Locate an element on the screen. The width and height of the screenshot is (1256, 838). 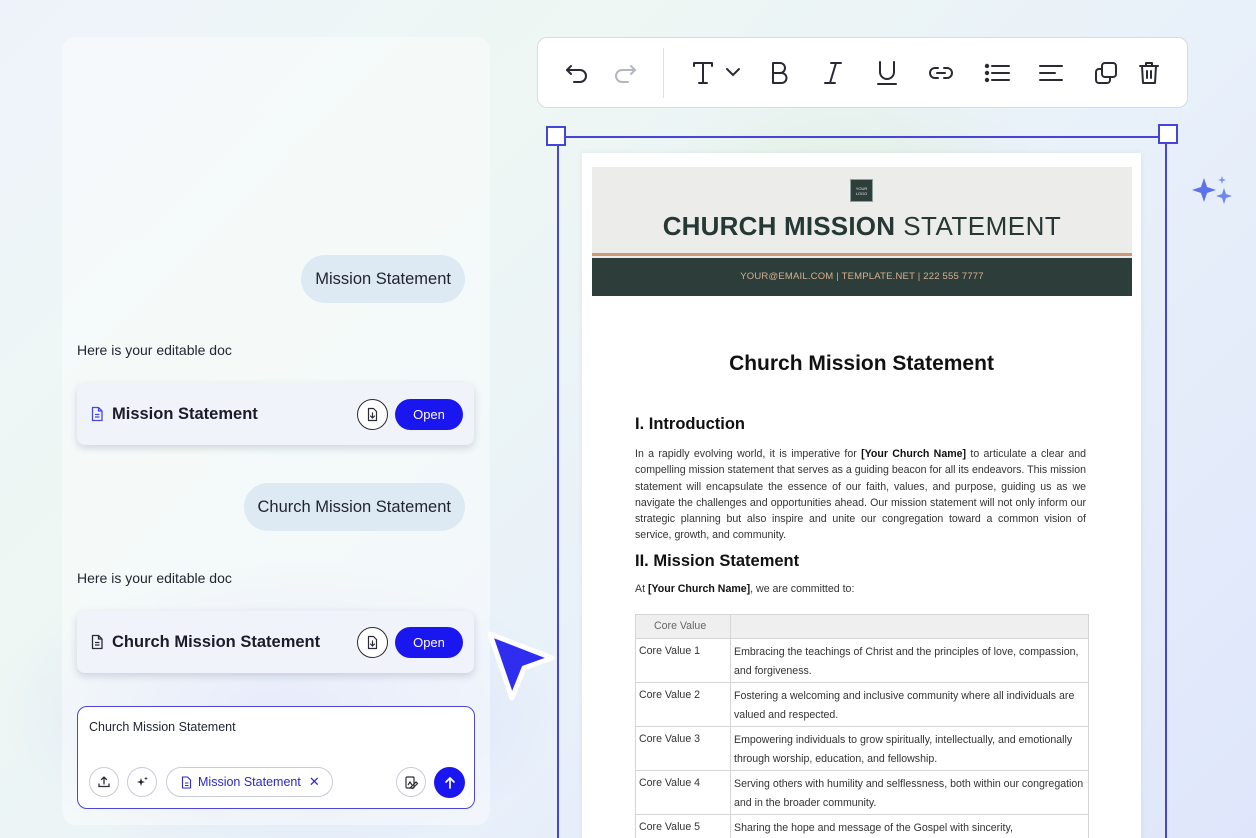
bullet-list-icon is located at coordinates (997, 73).